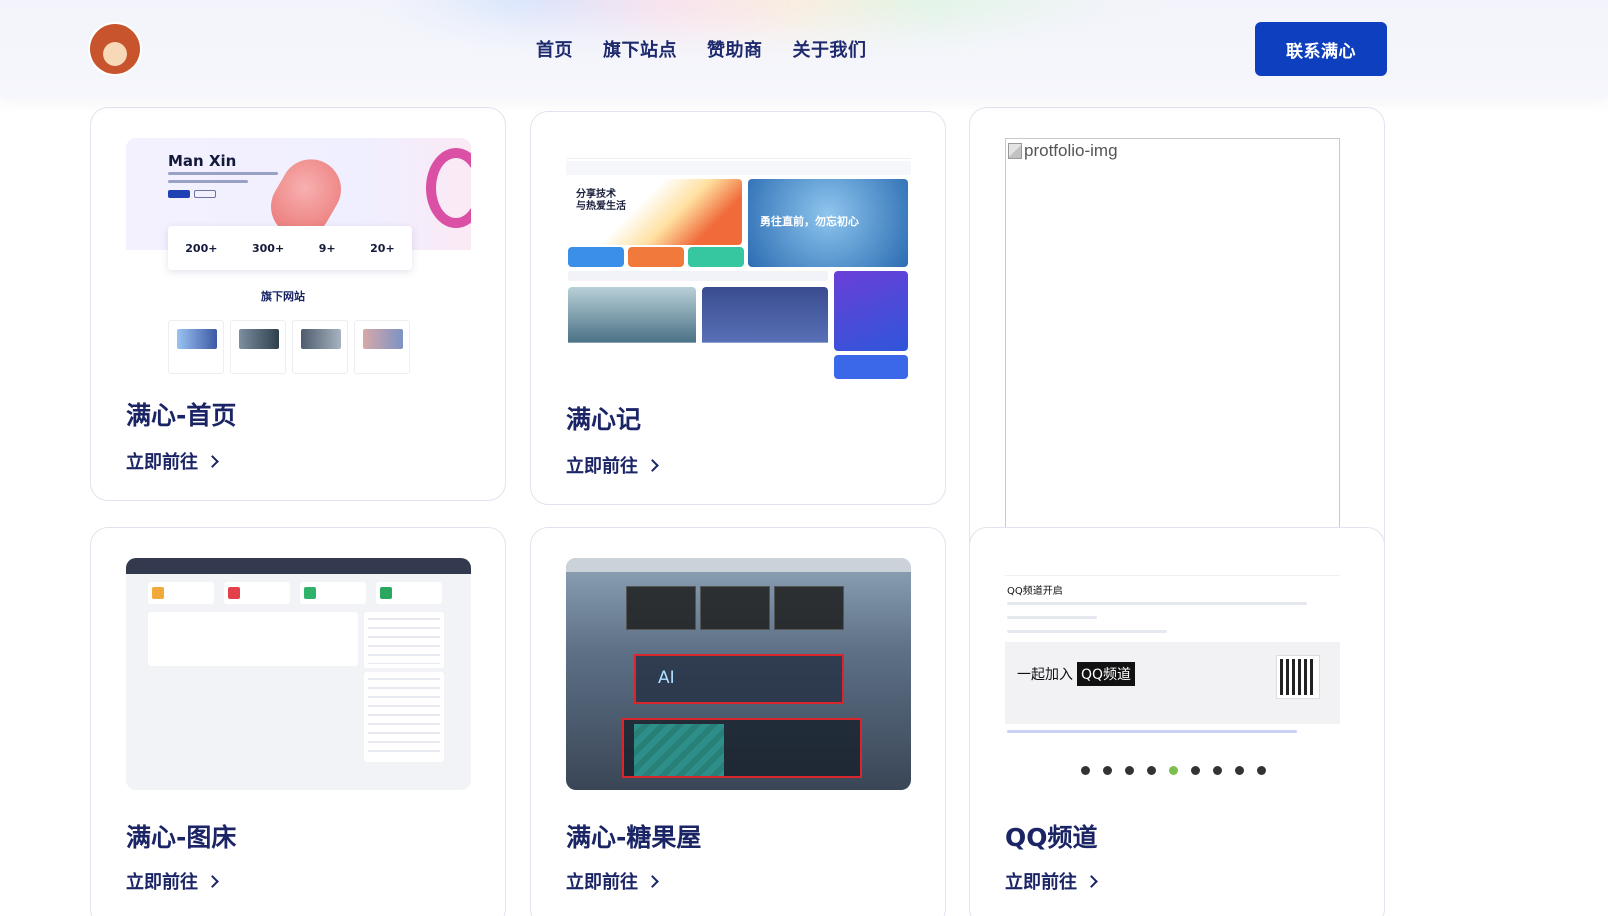  What do you see at coordinates (290, 248) in the screenshot?
I see `thumb-stats: 200+ 300+ 9+ 20+` at bounding box center [290, 248].